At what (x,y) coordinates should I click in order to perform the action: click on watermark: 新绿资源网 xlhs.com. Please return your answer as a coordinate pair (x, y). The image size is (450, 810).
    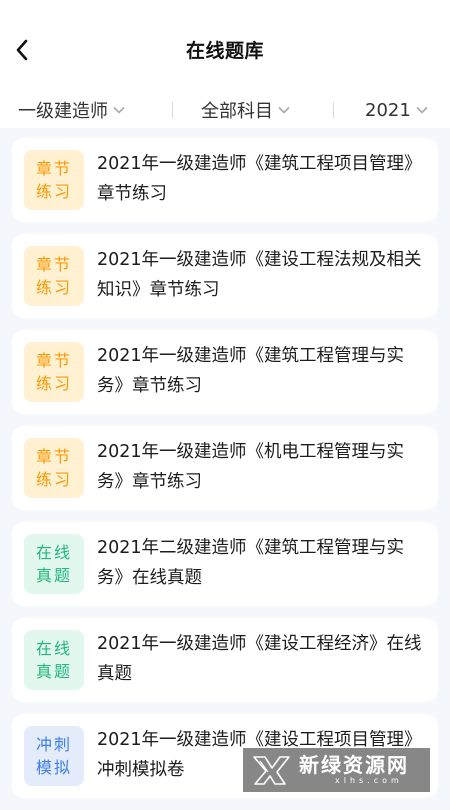
    Looking at the image, I should click on (336, 770).